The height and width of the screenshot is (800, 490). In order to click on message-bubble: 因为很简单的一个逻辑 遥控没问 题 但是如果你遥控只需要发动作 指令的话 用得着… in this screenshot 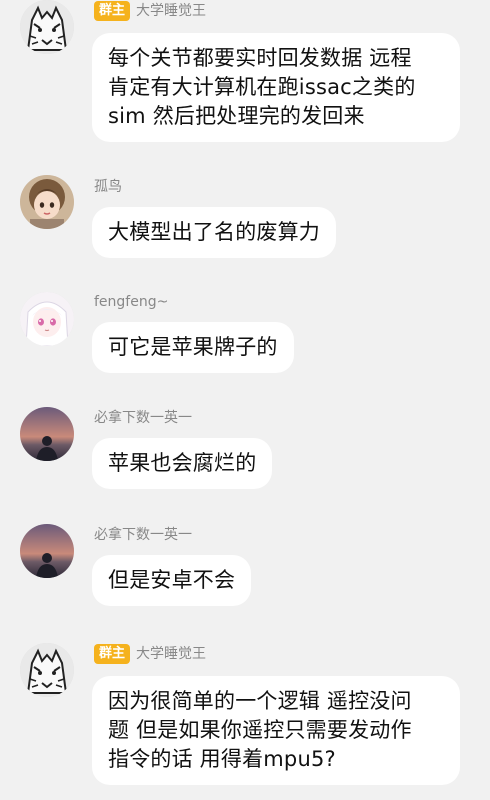, I will do `click(276, 730)`.